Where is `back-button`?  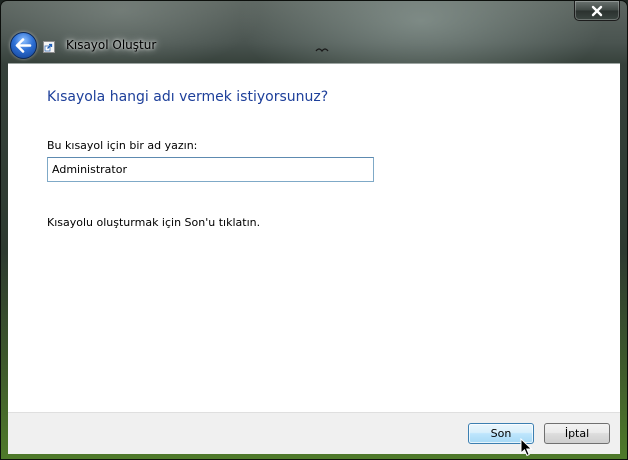
back-button is located at coordinates (23, 45).